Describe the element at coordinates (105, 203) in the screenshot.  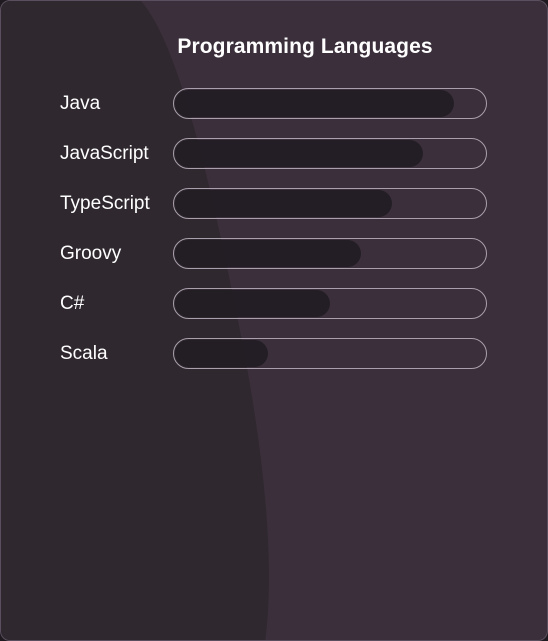
I see `skill-label: TypeScript` at that location.